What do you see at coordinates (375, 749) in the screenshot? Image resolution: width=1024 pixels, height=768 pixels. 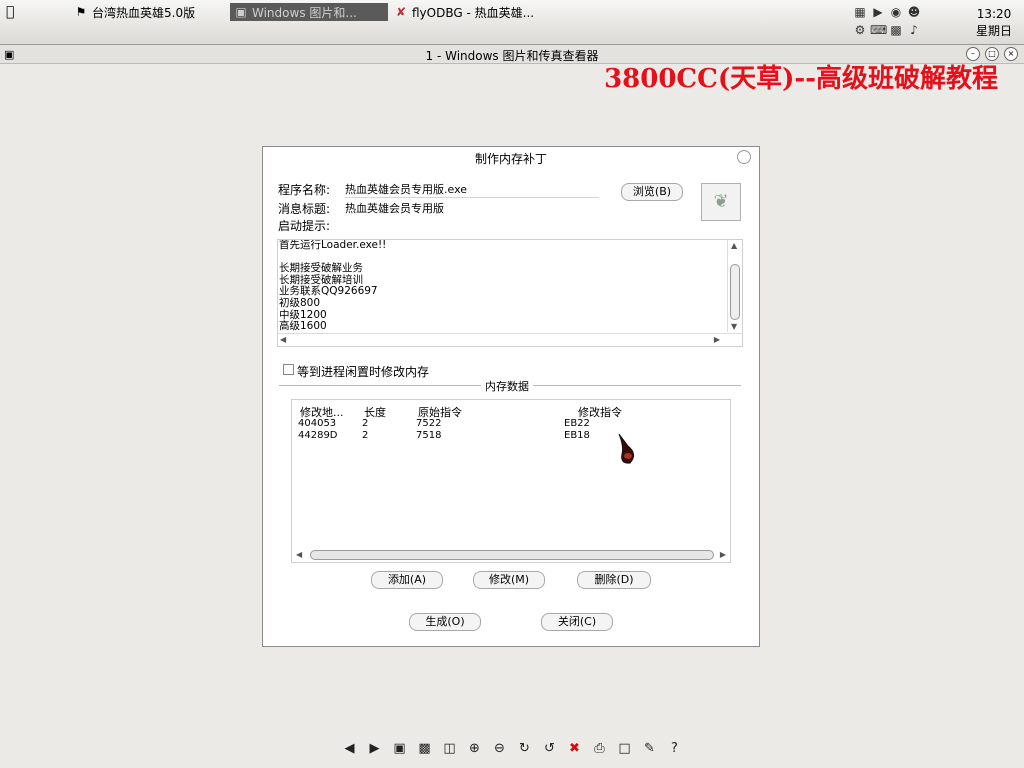 I see `next-image-icon: ▶` at bounding box center [375, 749].